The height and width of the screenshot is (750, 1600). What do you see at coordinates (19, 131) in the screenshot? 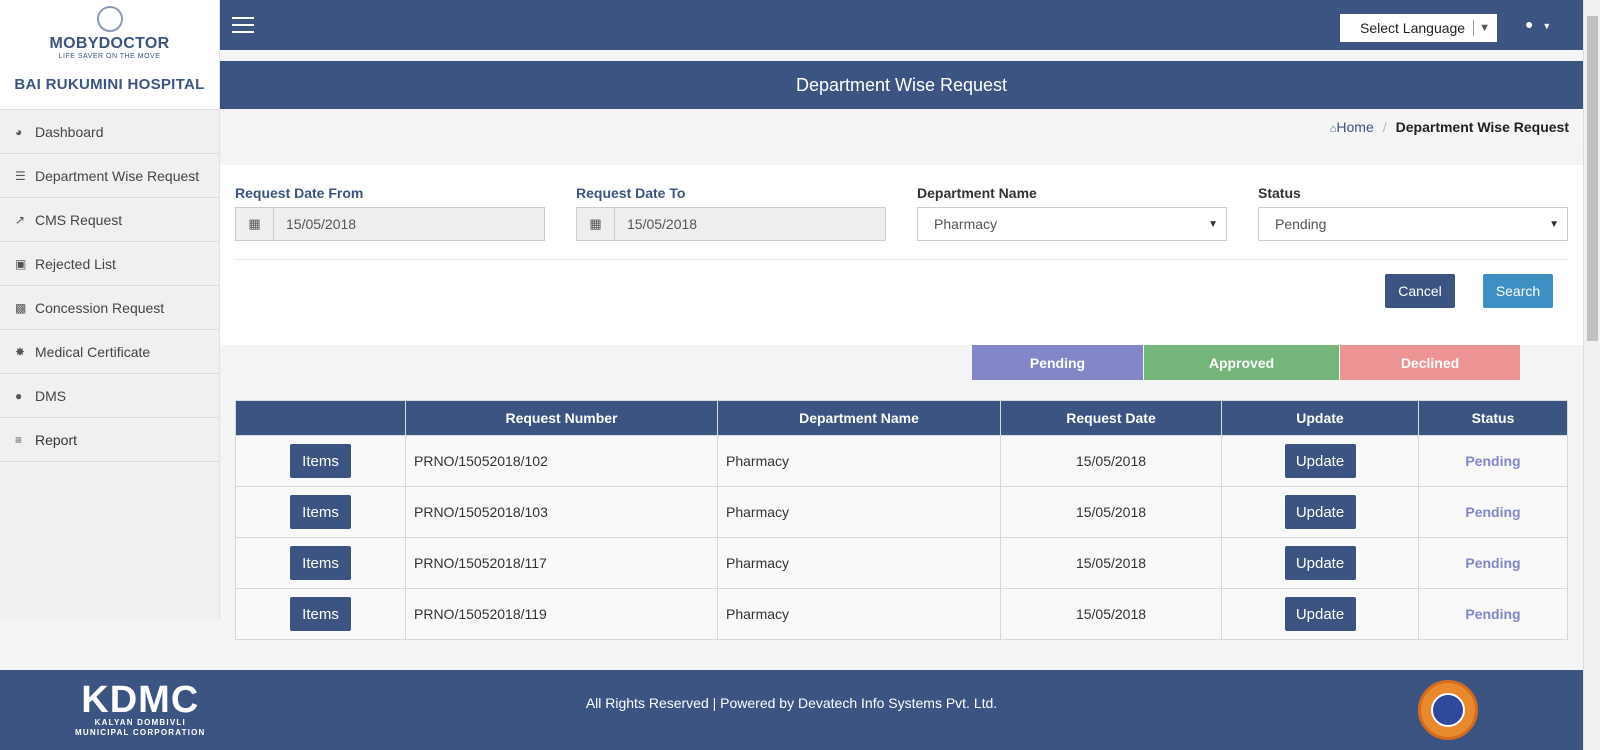
I see `dashboard-icon: ◕` at bounding box center [19, 131].